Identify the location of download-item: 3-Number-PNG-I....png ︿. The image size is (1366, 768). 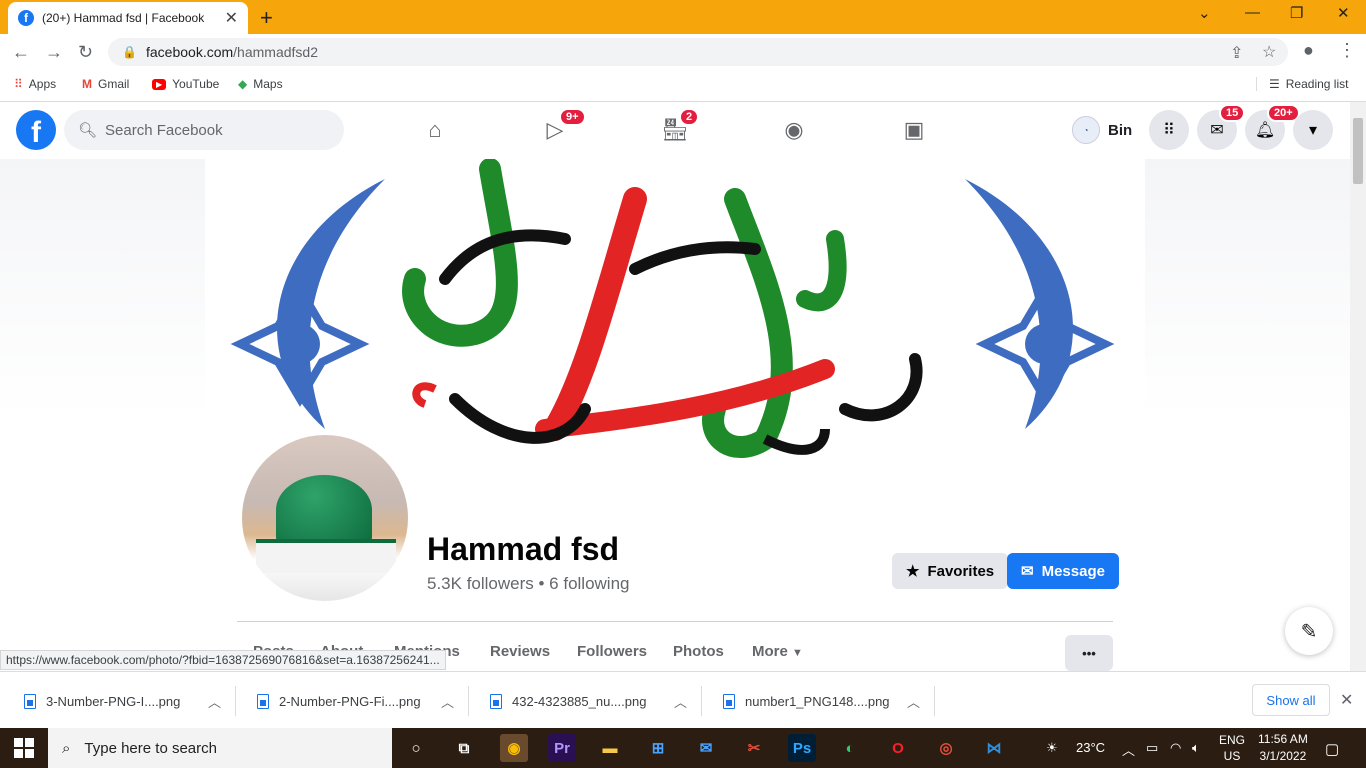
(120, 701).